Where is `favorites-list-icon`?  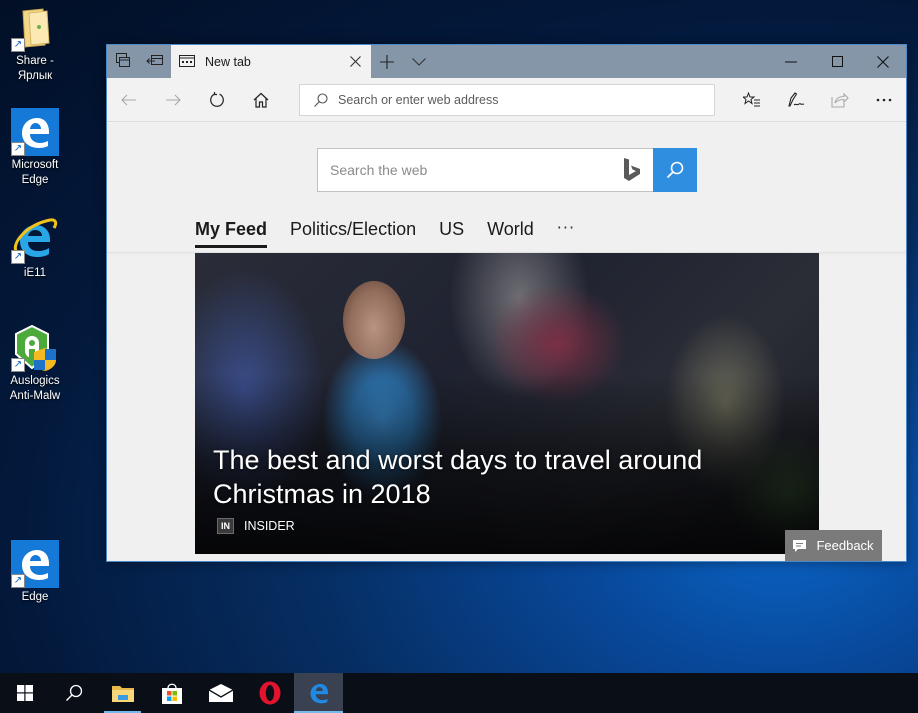 favorites-list-icon is located at coordinates (751, 99).